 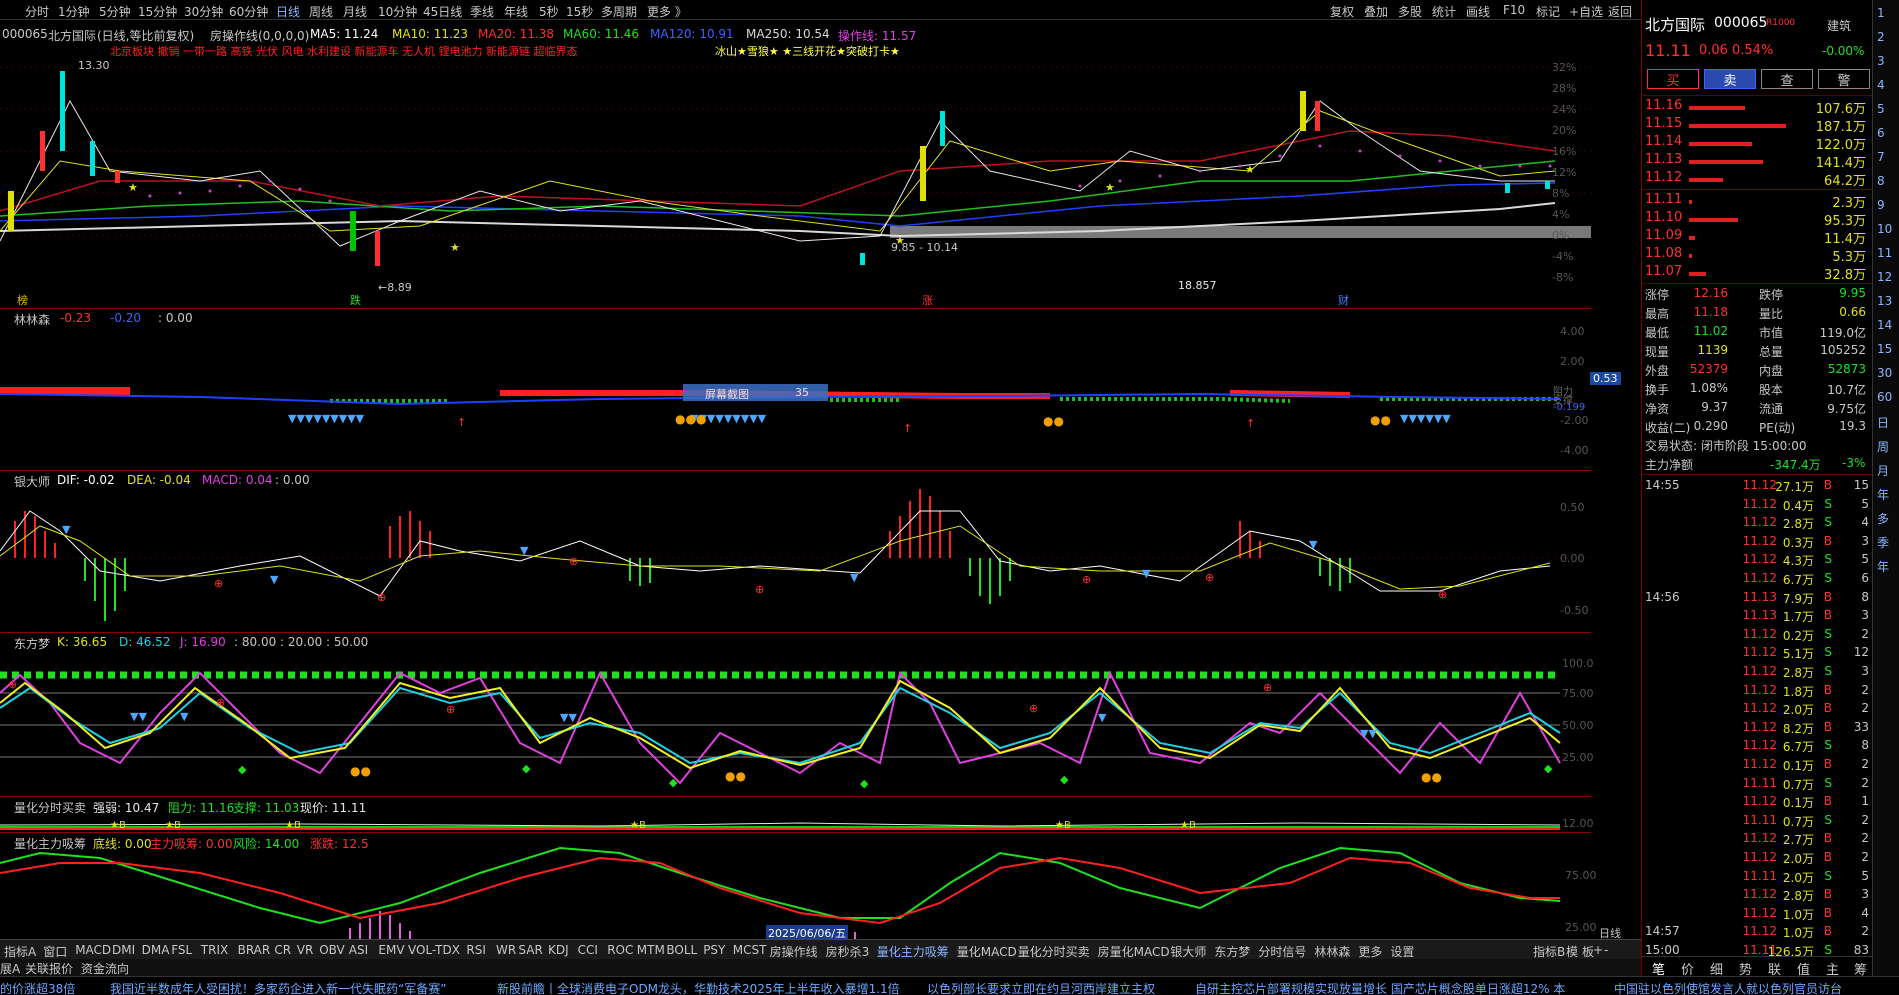 I want to click on indicator-tab: BRAR, so click(x=254, y=950).